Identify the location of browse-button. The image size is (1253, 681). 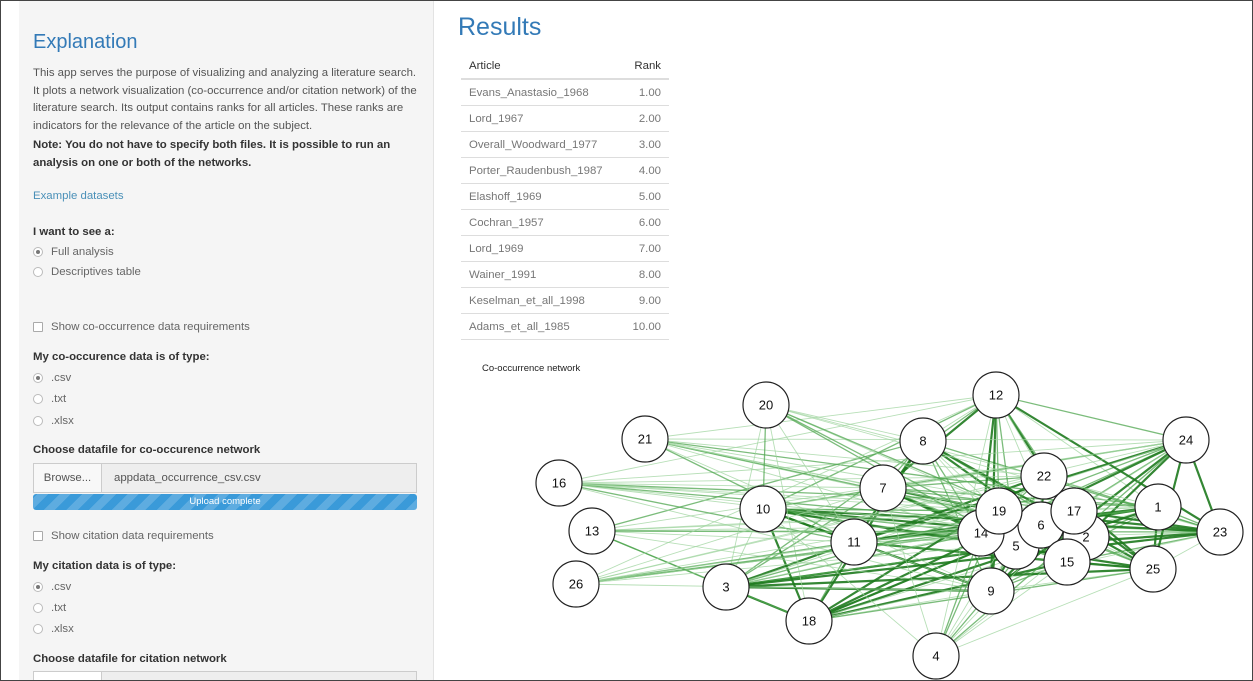
(68, 676).